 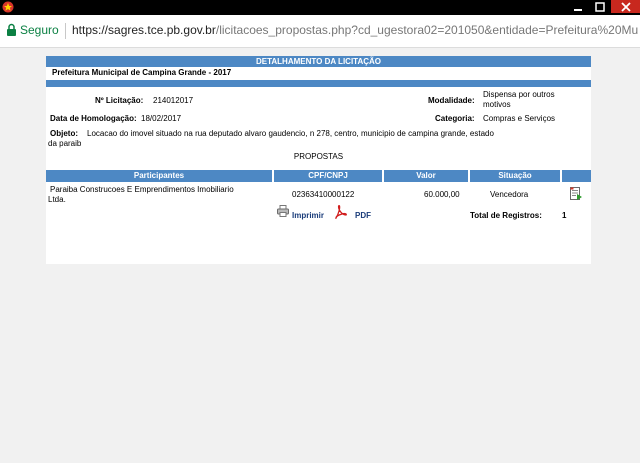 I want to click on column-header-actions, so click(x=576, y=176).